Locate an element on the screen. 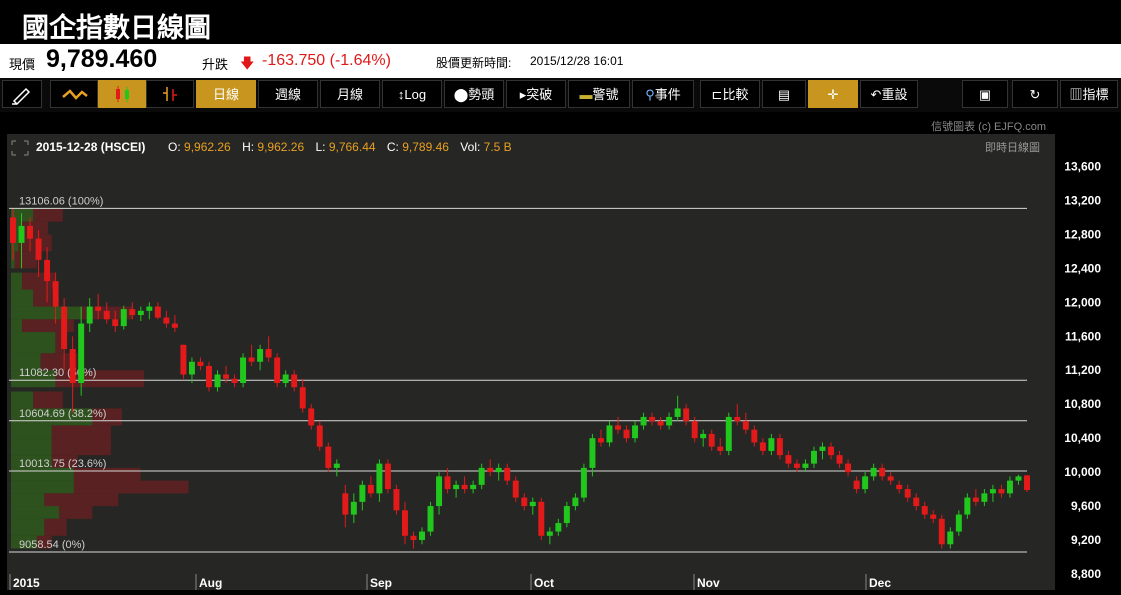 The image size is (1121, 595). x-axis: 2015 Aug Sep Oct Nov Dec is located at coordinates (450, 582).